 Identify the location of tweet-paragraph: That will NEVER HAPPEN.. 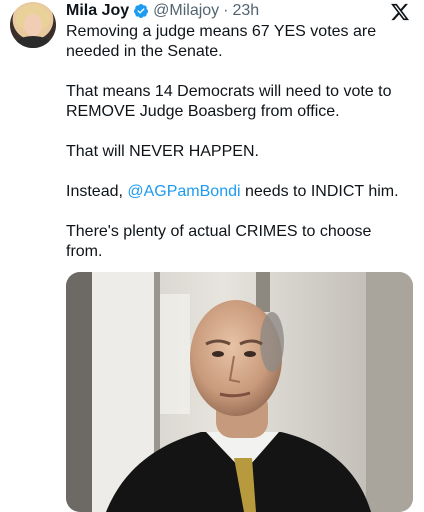
(162, 151).